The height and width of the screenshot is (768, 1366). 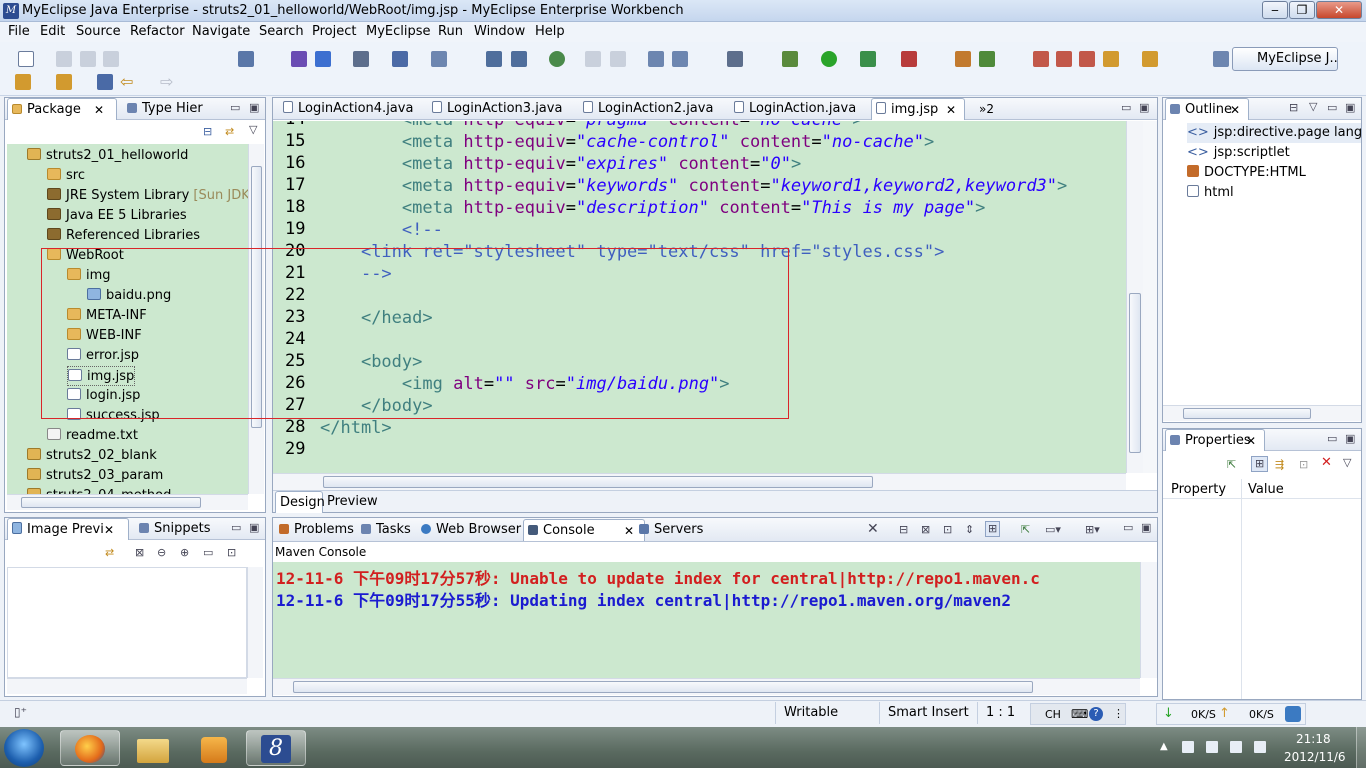 What do you see at coordinates (1293, 714) in the screenshot?
I see `network-monitor-icon` at bounding box center [1293, 714].